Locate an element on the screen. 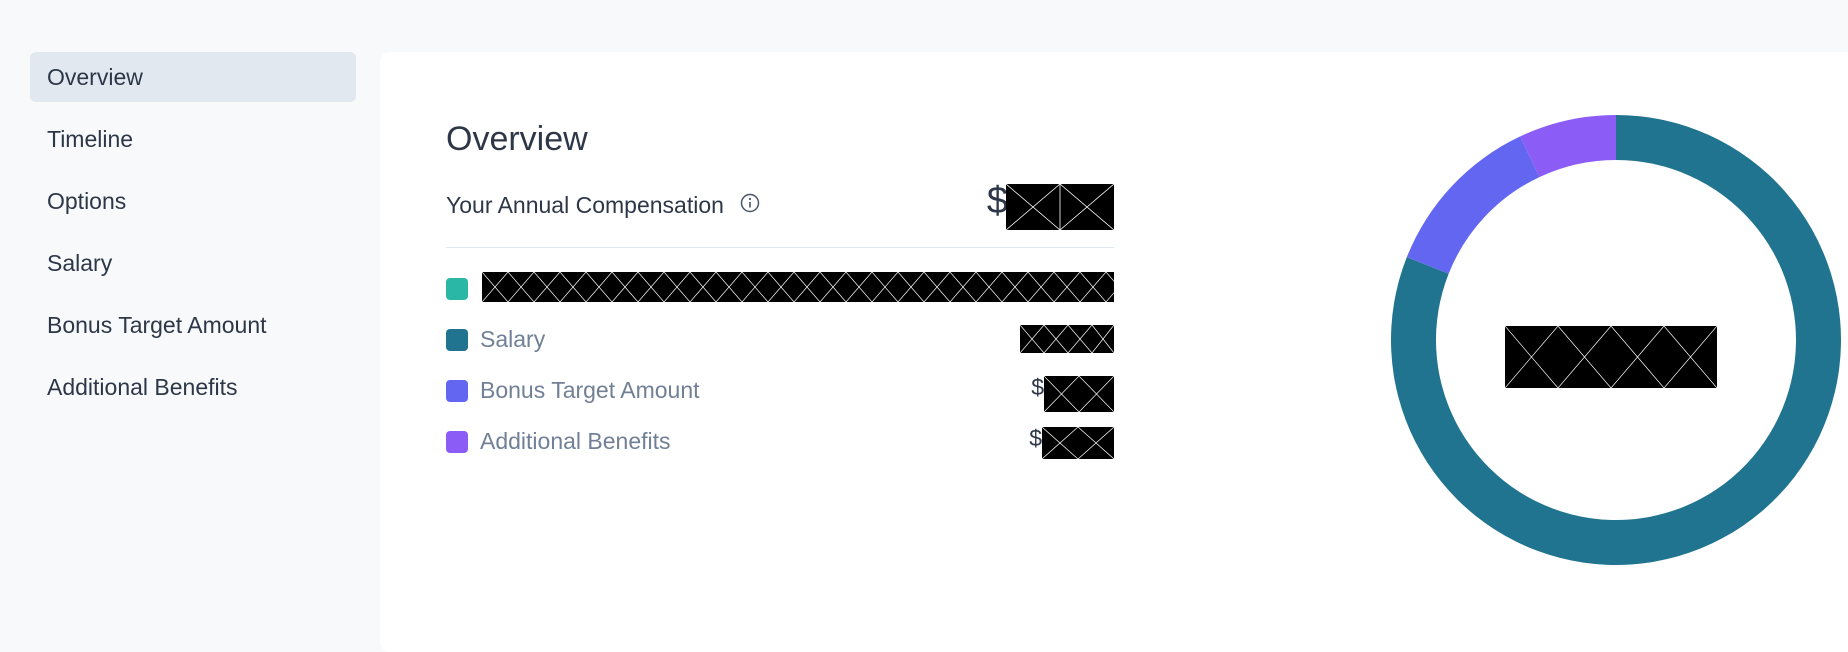 Image resolution: width=1848 pixels, height=652 pixels. legend-item-bonus-target-amount: Bonus Target Amount $ is located at coordinates (780, 399).